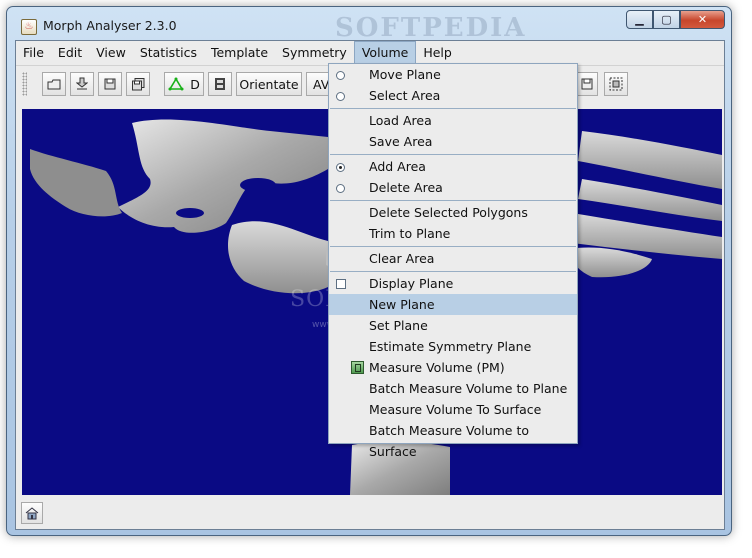 The width and height of the screenshot is (752, 558). What do you see at coordinates (453, 120) in the screenshot?
I see `menuitem-load-area: Load Area` at bounding box center [453, 120].